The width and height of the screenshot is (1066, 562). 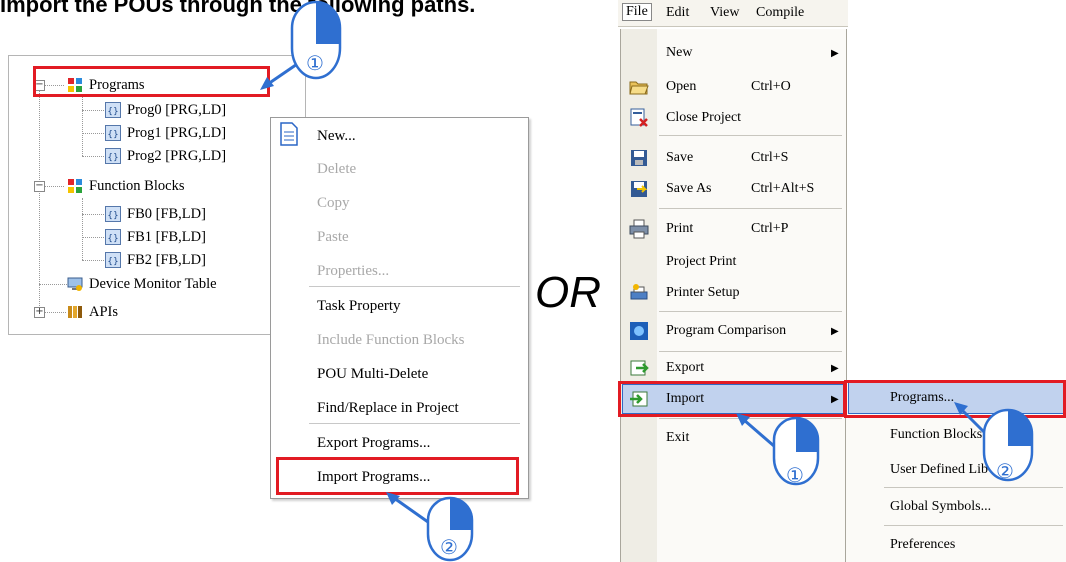 I want to click on tree-item-prog0: {} Prog0 [PRG,LD], so click(x=165, y=110).